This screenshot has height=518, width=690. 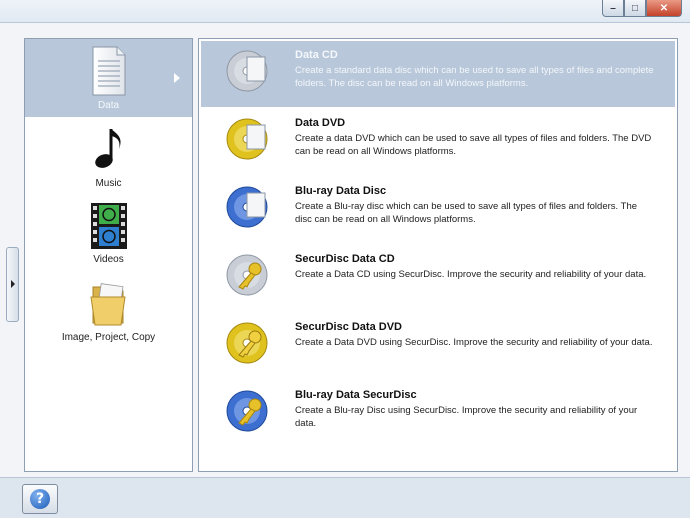 What do you see at coordinates (107, 304) in the screenshot?
I see `folder-icon` at bounding box center [107, 304].